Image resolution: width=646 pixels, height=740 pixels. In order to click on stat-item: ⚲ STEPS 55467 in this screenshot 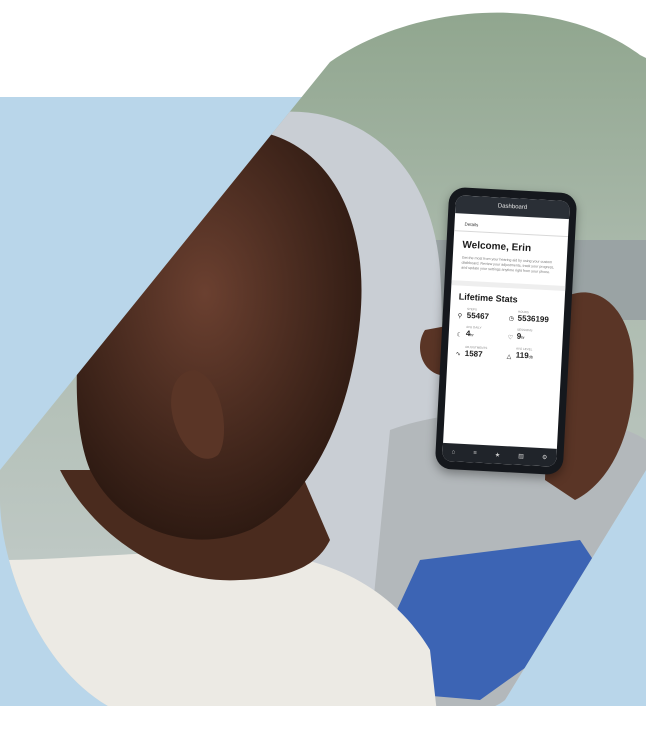, I will do `click(482, 313)`.